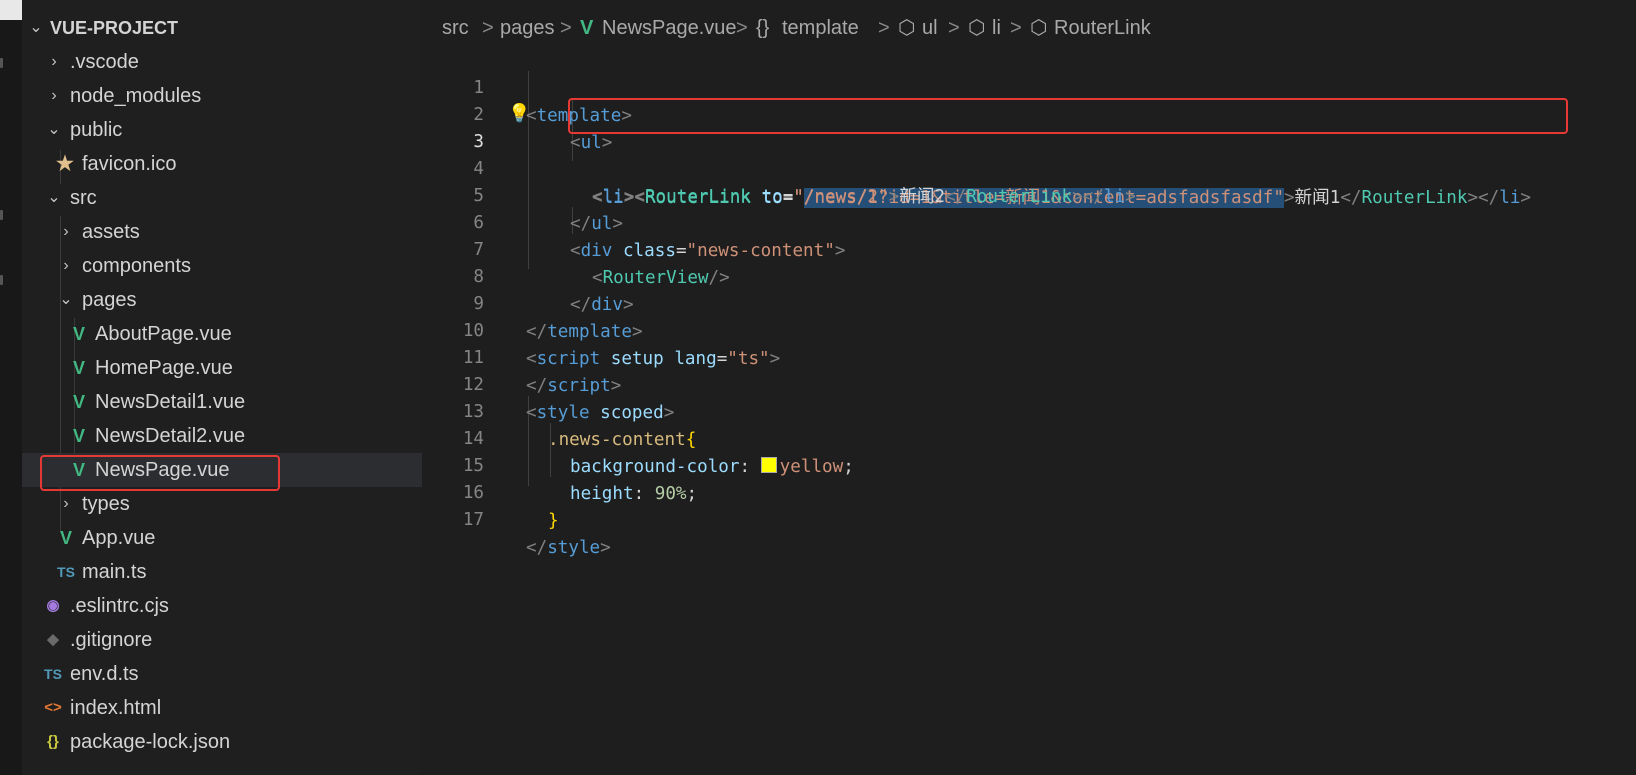 This screenshot has height=775, width=1636. Describe the element at coordinates (1029, 410) in the screenshot. I see `code-line: 13 .news-content{` at that location.